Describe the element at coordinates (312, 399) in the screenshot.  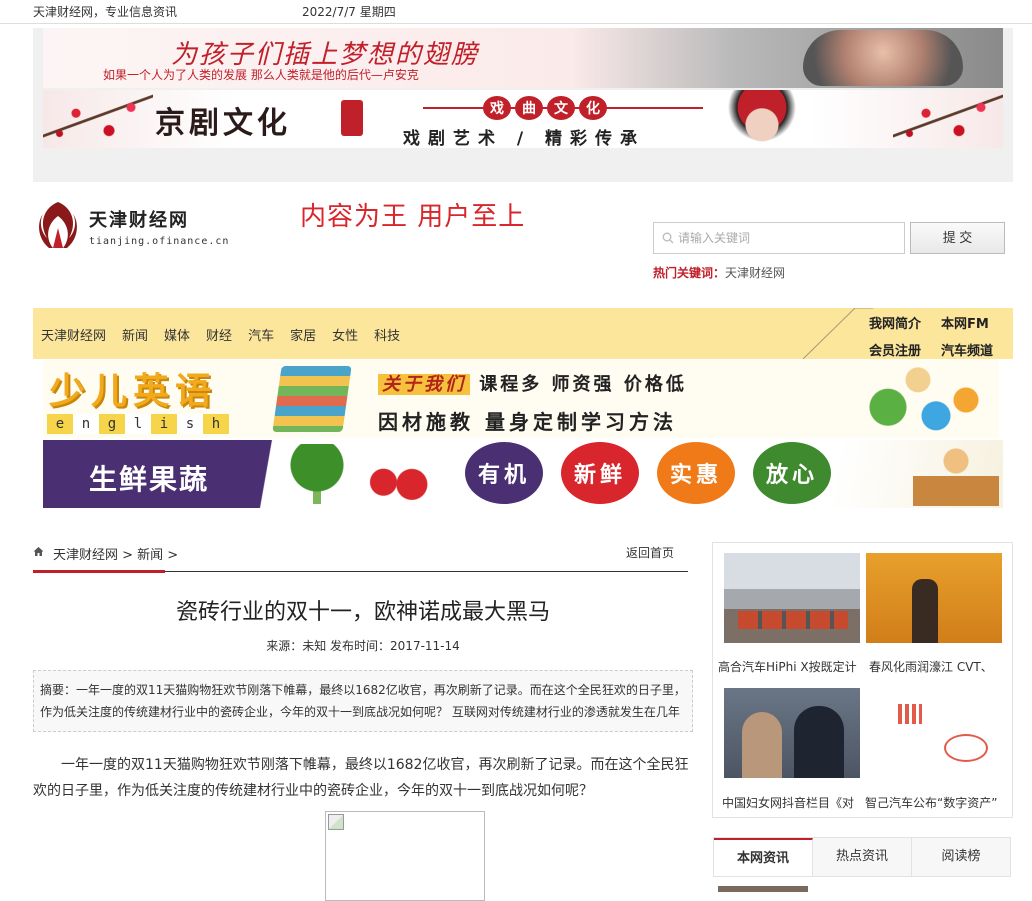
I see `books-icon` at that location.